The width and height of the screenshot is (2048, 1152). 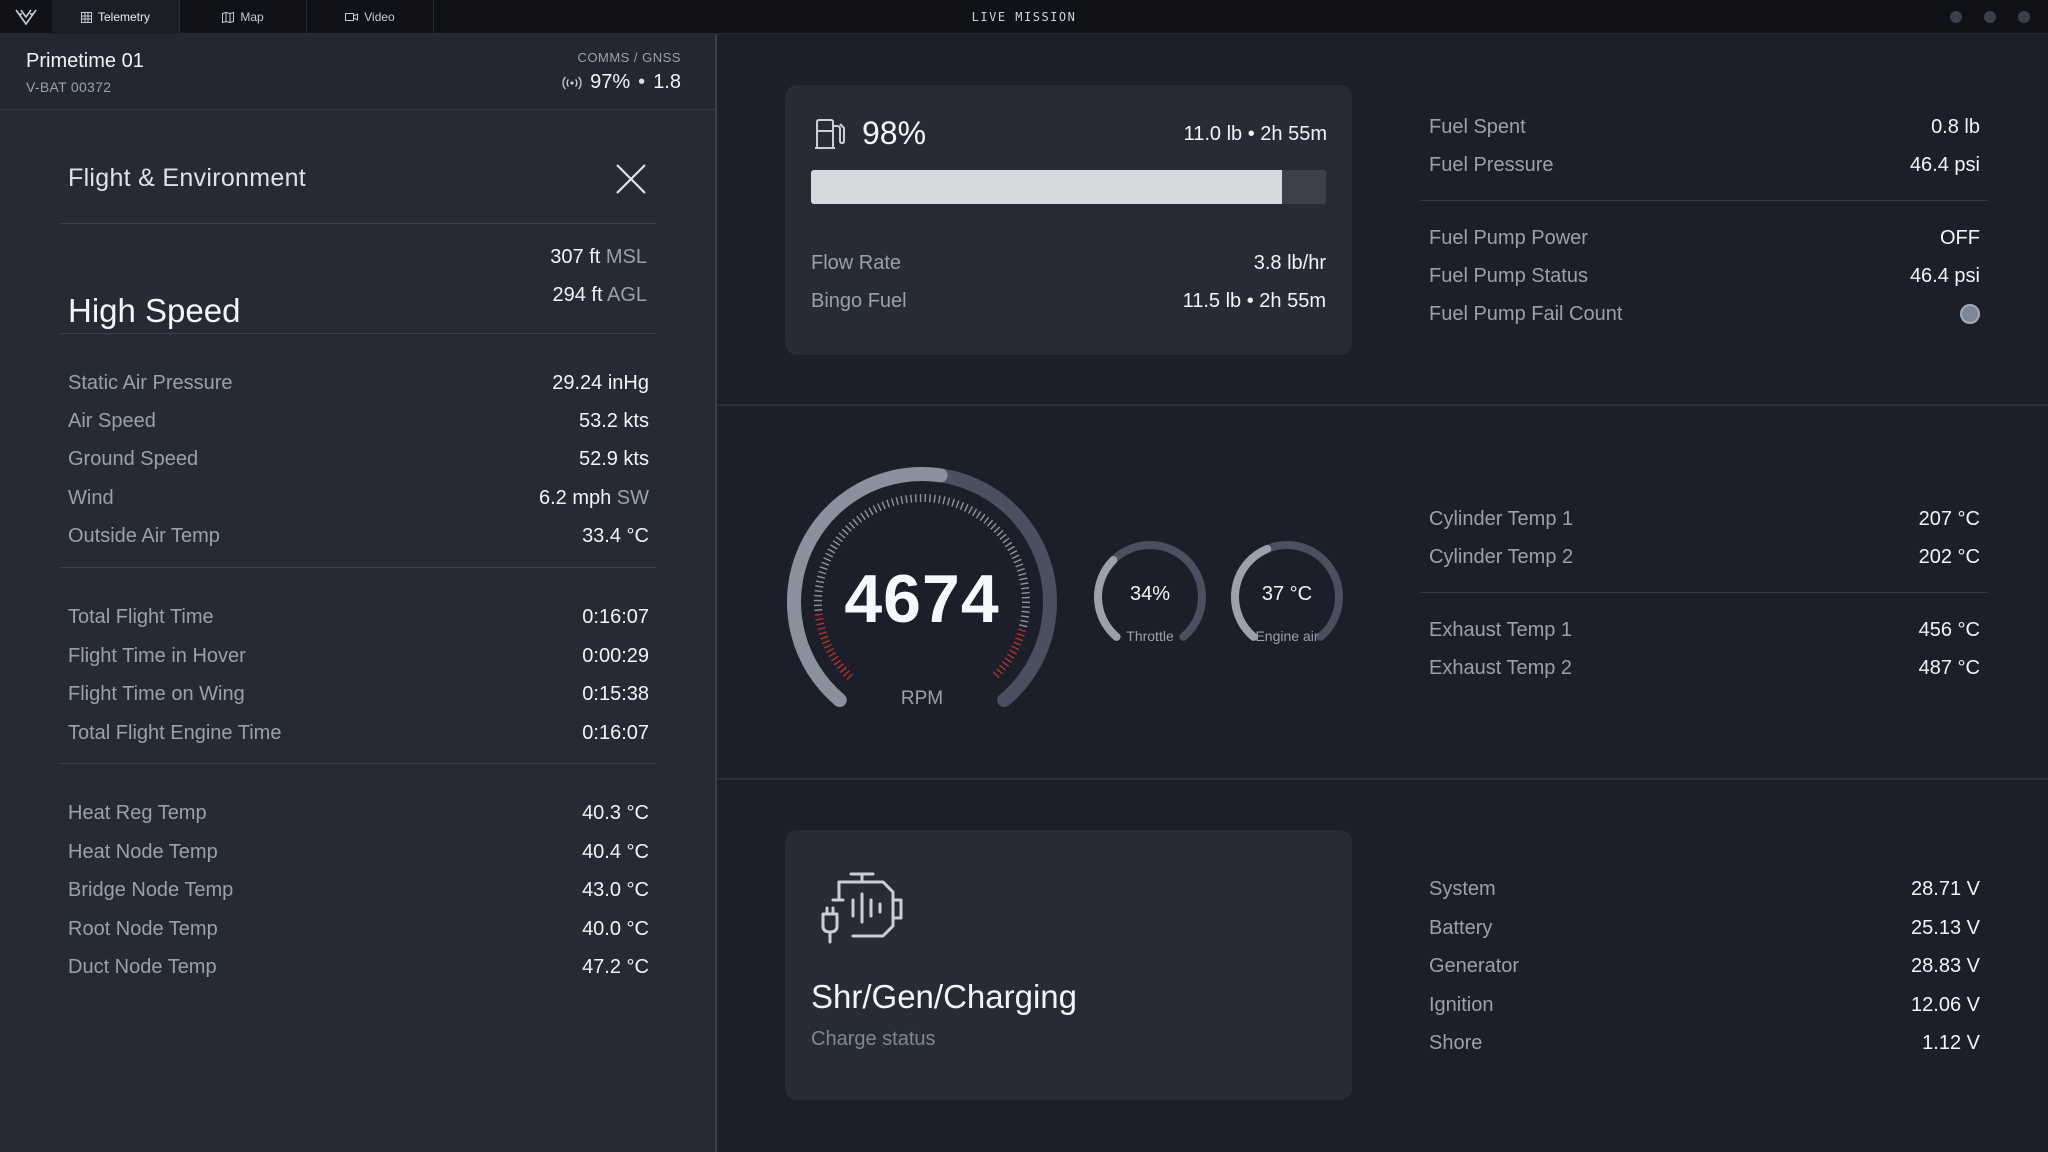 I want to click on tab-video-label: Video, so click(x=379, y=17).